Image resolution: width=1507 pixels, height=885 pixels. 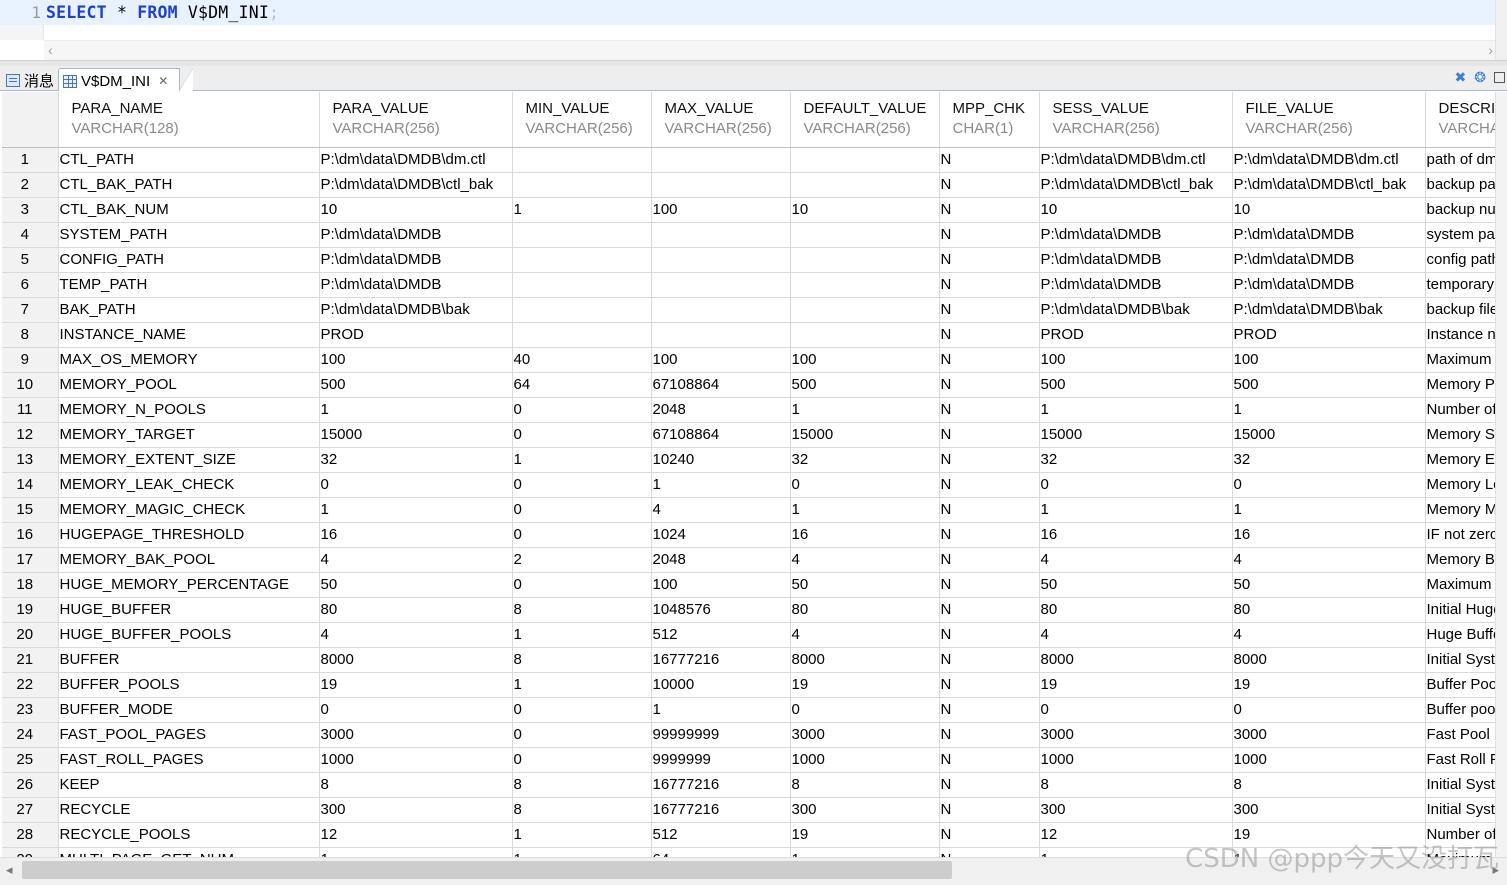 What do you see at coordinates (865, 835) in the screenshot?
I see `table-cell: 19` at bounding box center [865, 835].